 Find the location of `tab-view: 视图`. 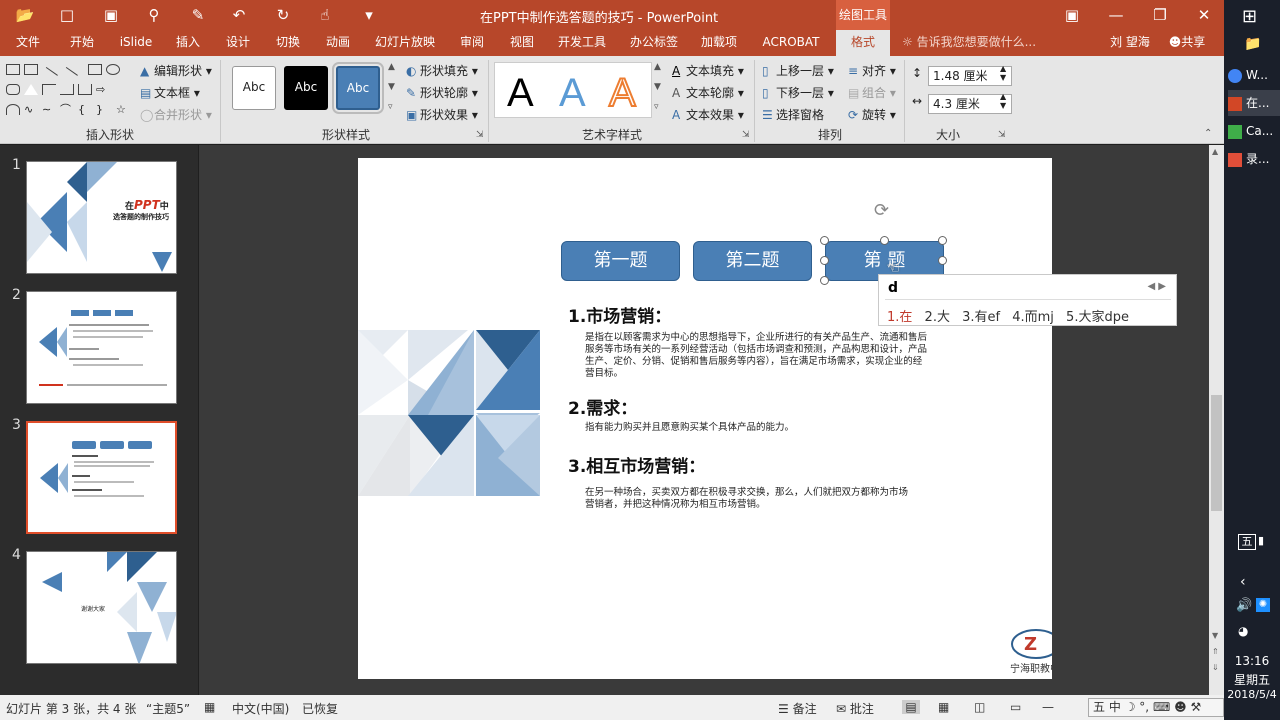

tab-view: 视图 is located at coordinates (522, 43).